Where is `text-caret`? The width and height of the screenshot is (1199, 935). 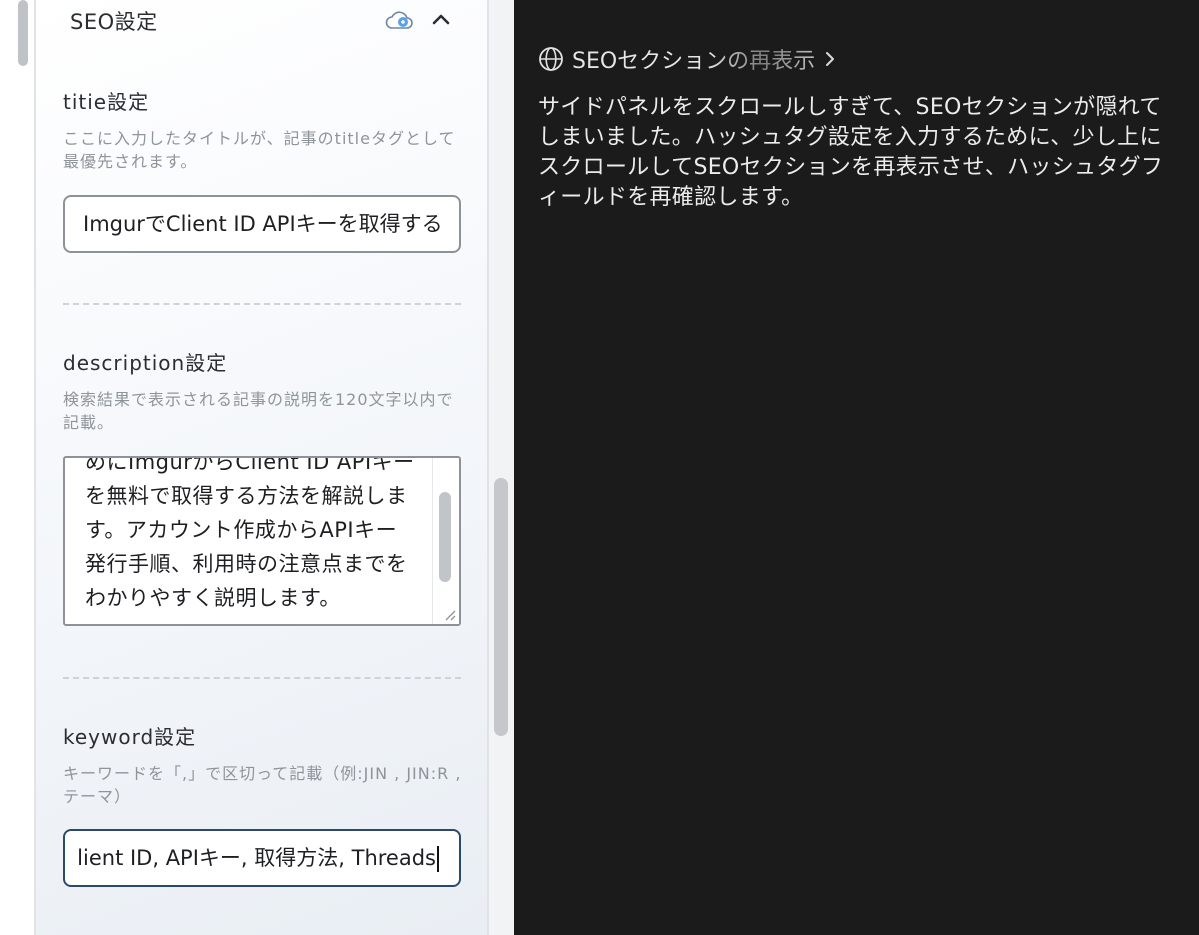 text-caret is located at coordinates (438, 859).